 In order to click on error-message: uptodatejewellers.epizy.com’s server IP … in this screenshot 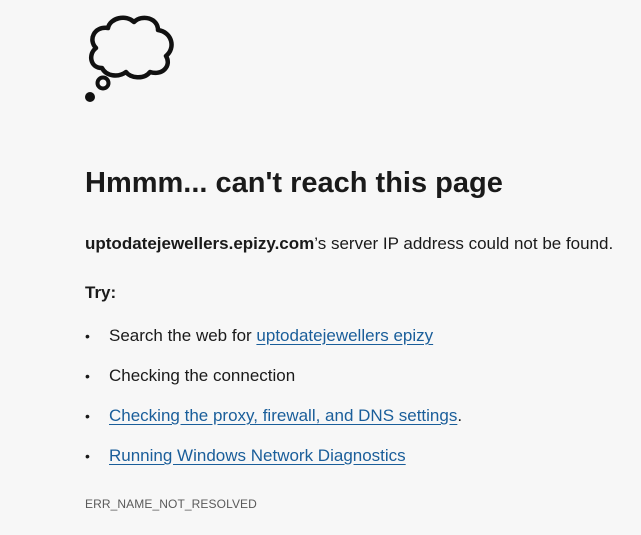, I will do `click(349, 244)`.